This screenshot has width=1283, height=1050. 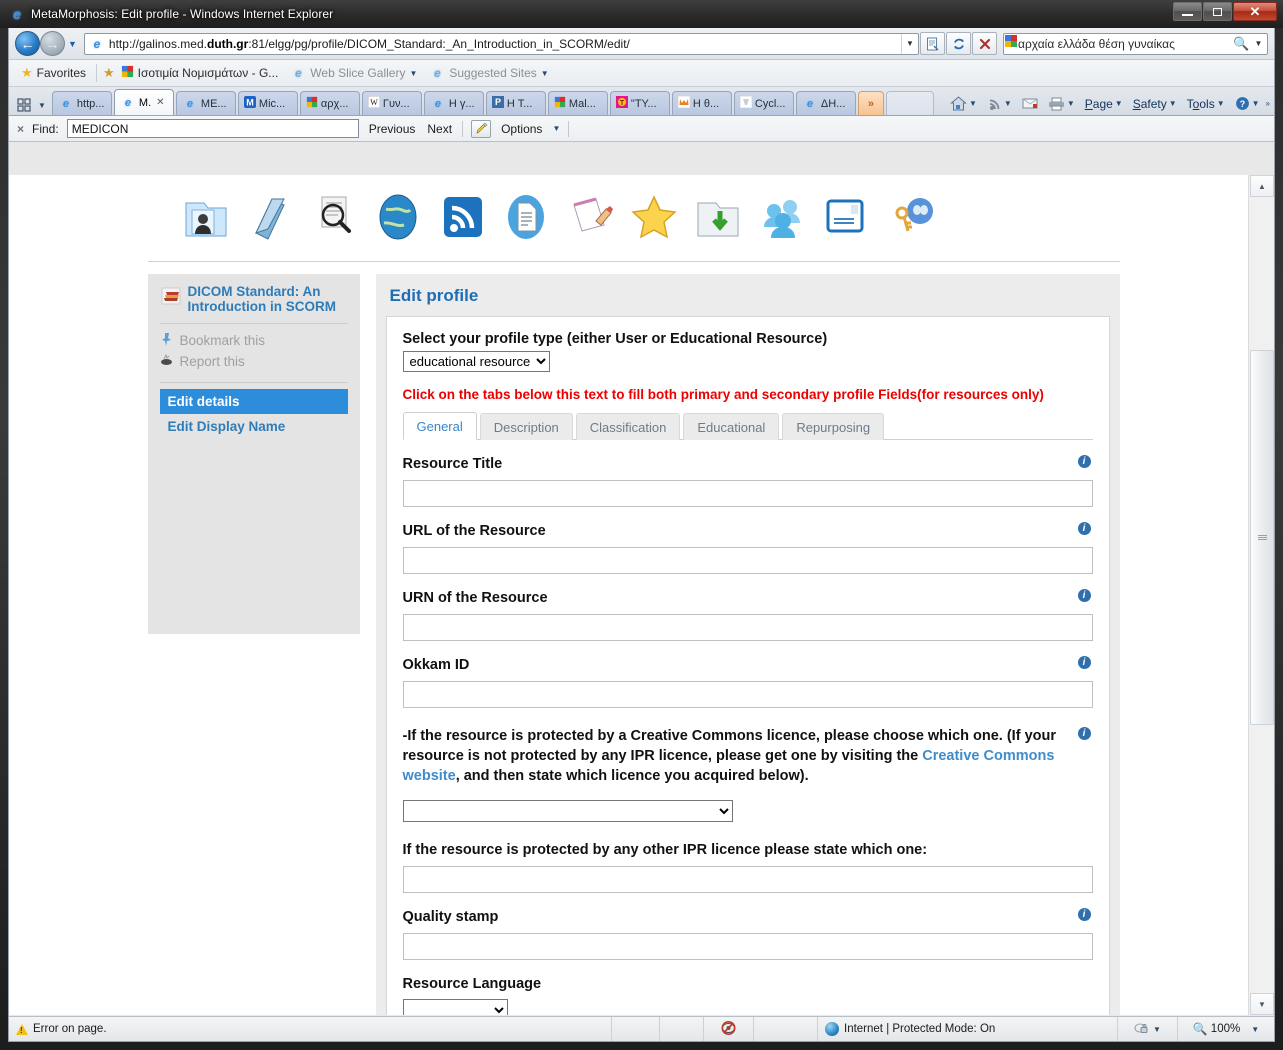 I want to click on tab-close-icon: ✕, so click(x=160, y=102).